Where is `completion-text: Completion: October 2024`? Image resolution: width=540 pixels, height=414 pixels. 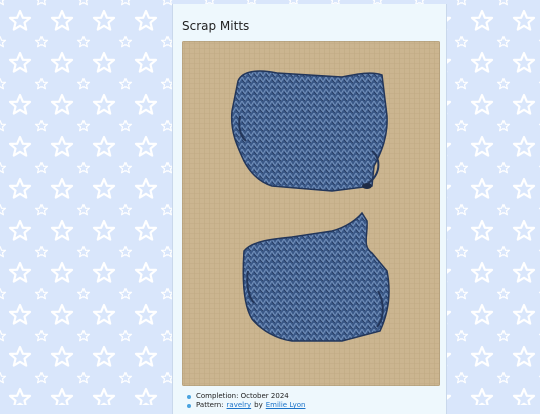
completion-text: Completion: October 2024 is located at coordinates (242, 396).